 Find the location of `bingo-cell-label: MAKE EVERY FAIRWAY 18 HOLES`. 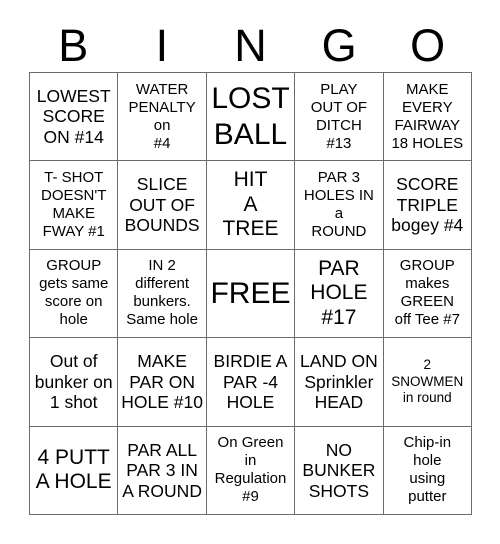

bingo-cell-label: MAKE EVERY FAIRWAY 18 HOLES is located at coordinates (427, 116).